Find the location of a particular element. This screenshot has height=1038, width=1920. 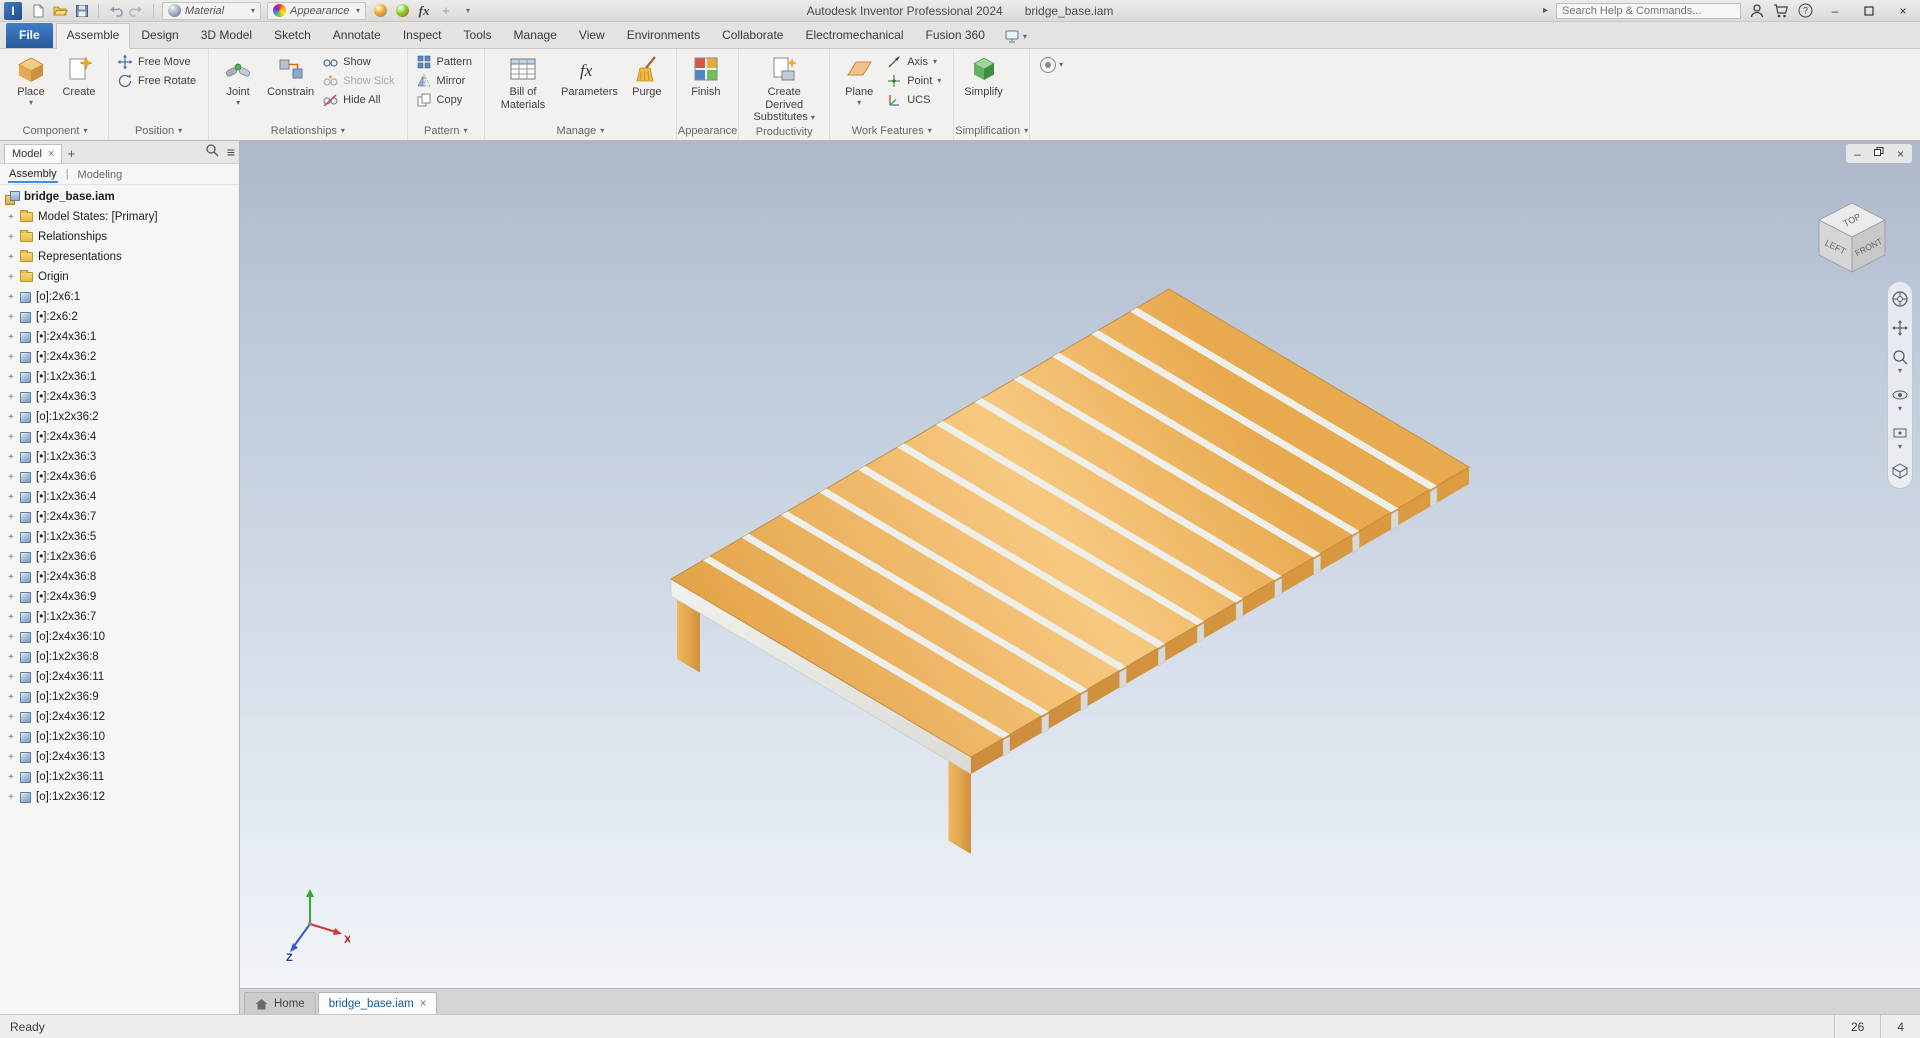

ribbon-tab-view: View is located at coordinates (592, 35).